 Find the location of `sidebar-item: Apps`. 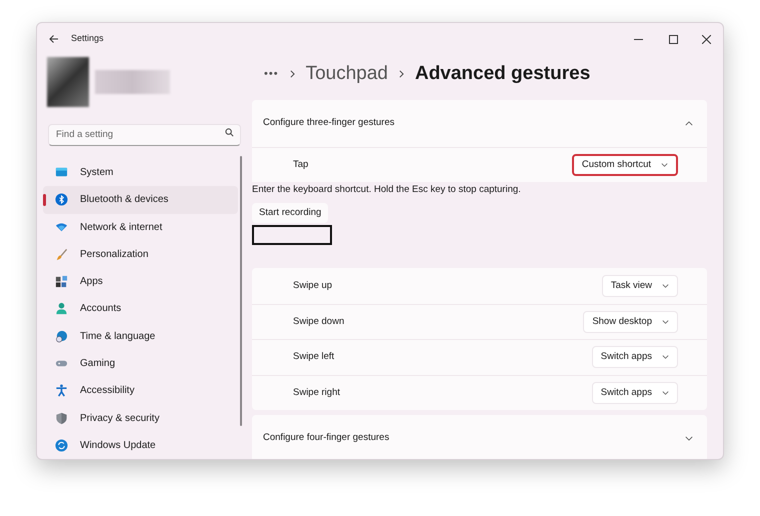

sidebar-item: Apps is located at coordinates (140, 282).